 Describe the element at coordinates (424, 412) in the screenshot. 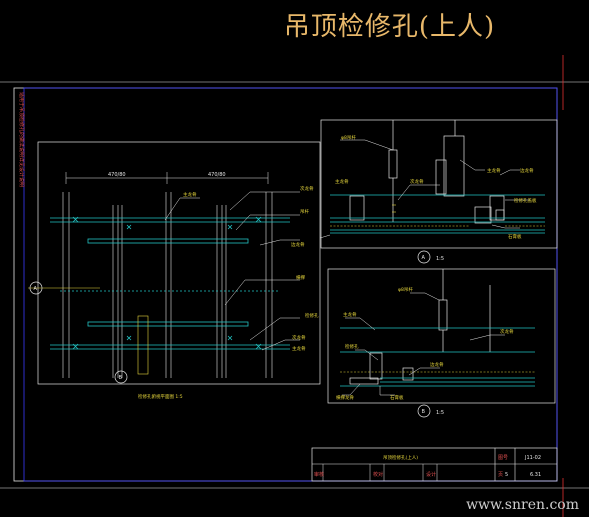

I see `marker-b: B` at that location.